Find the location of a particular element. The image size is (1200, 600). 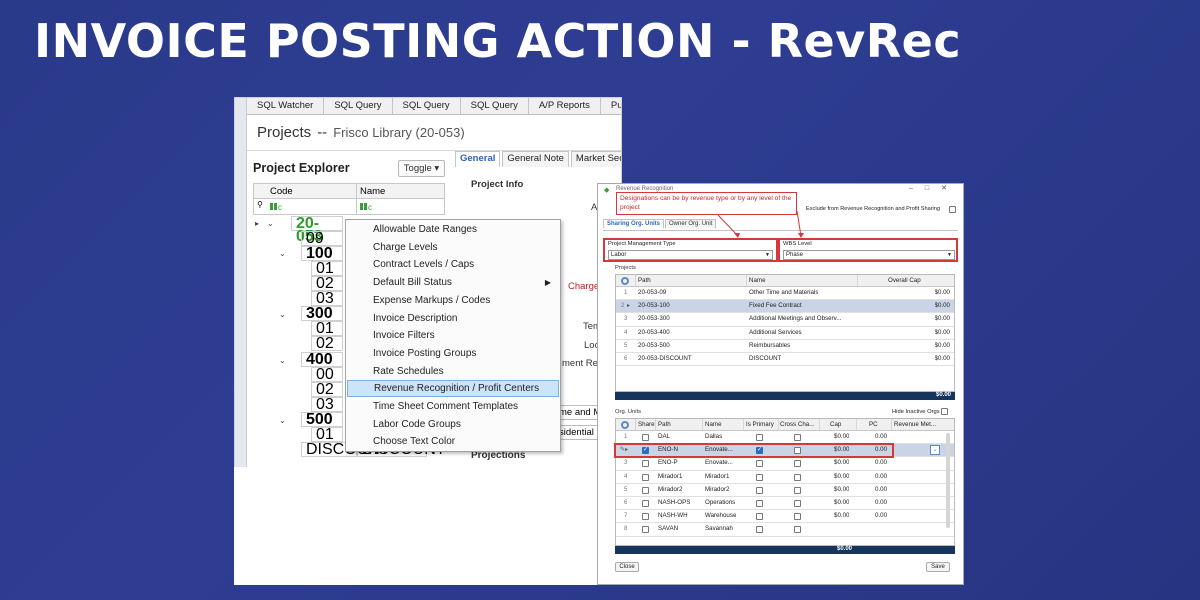

filter-name-icon: c is located at coordinates (367, 206).